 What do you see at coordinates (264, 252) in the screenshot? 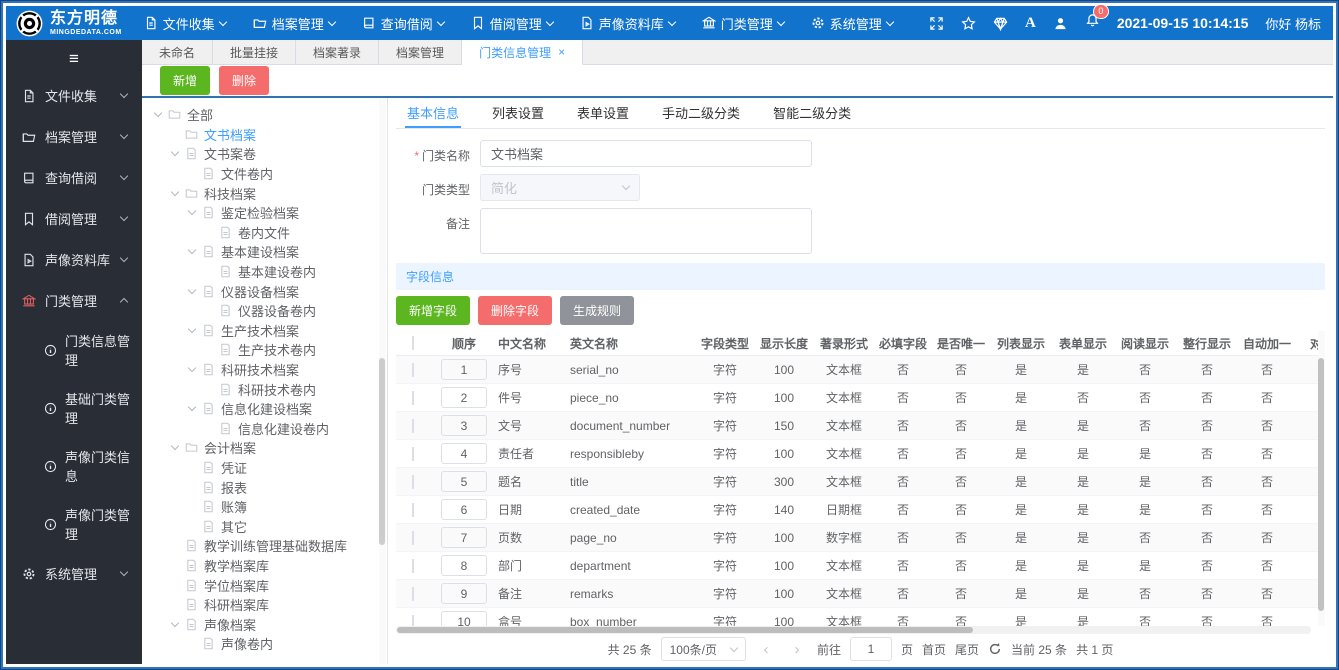
I see `tree-node-基本建设档案: 基本建设档案` at bounding box center [264, 252].